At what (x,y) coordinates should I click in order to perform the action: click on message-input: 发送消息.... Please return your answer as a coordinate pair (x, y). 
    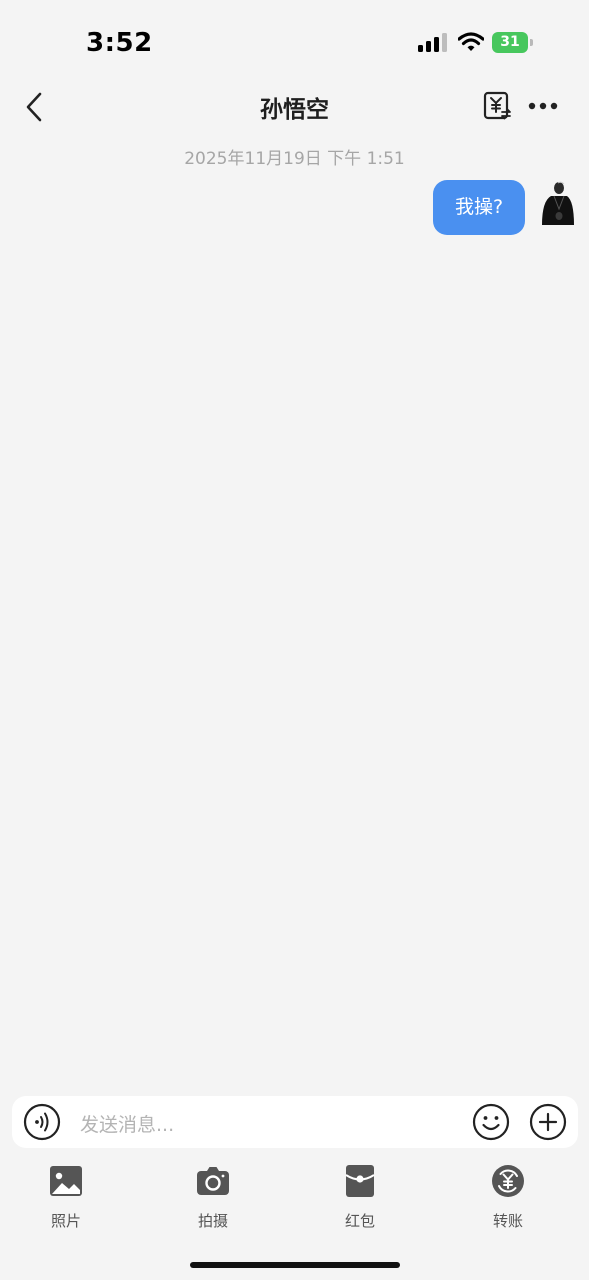
    Looking at the image, I should click on (127, 1123).